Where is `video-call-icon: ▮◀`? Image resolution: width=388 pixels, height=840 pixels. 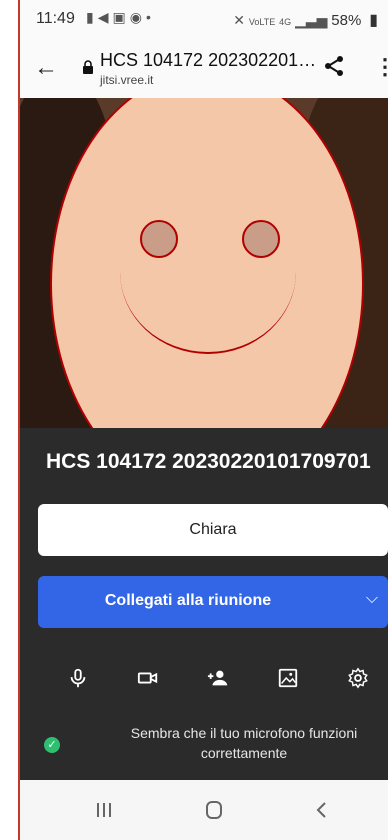 video-call-icon: ▮◀ is located at coordinates (99, 17).